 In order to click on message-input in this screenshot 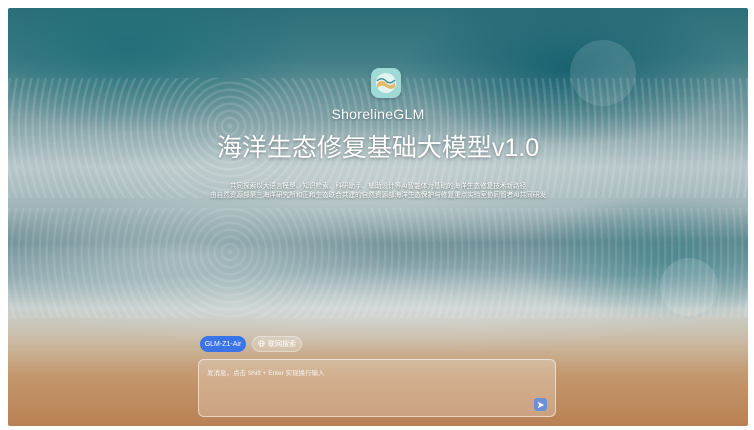, I will do `click(367, 382)`.